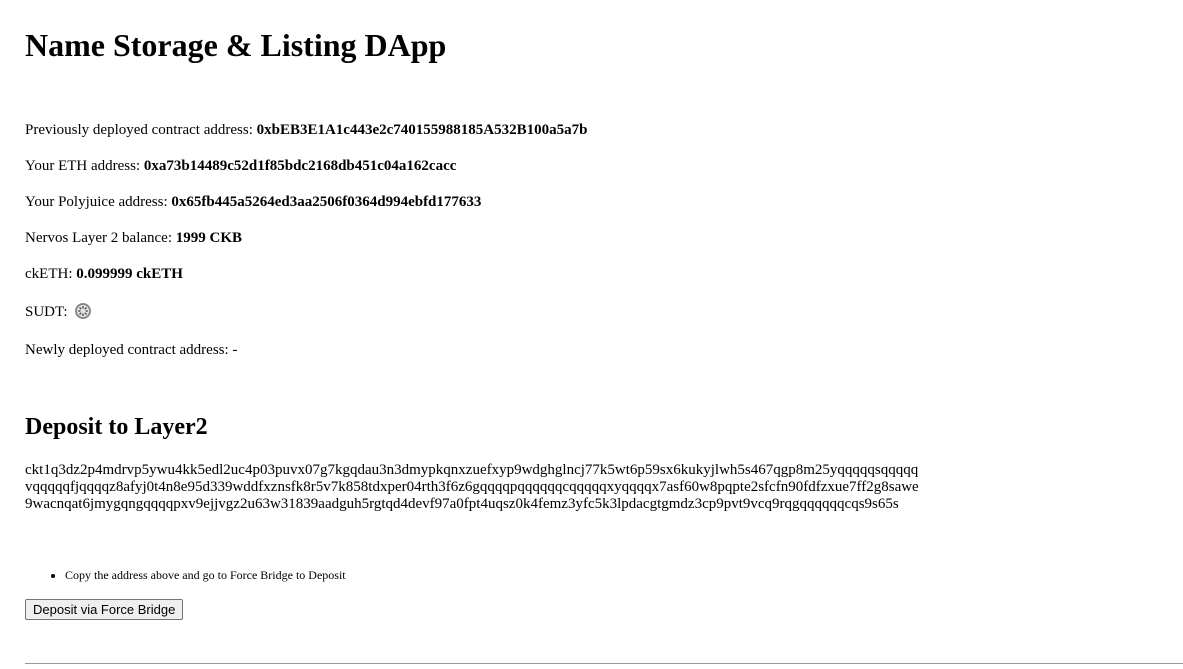  I want to click on sudt-label: SUDT:, so click(48, 312).